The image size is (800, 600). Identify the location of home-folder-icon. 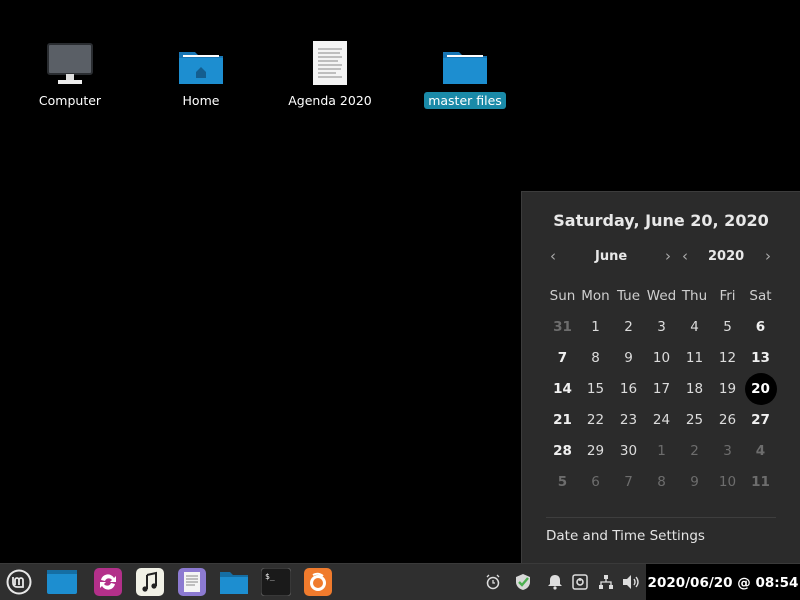
(201, 62).